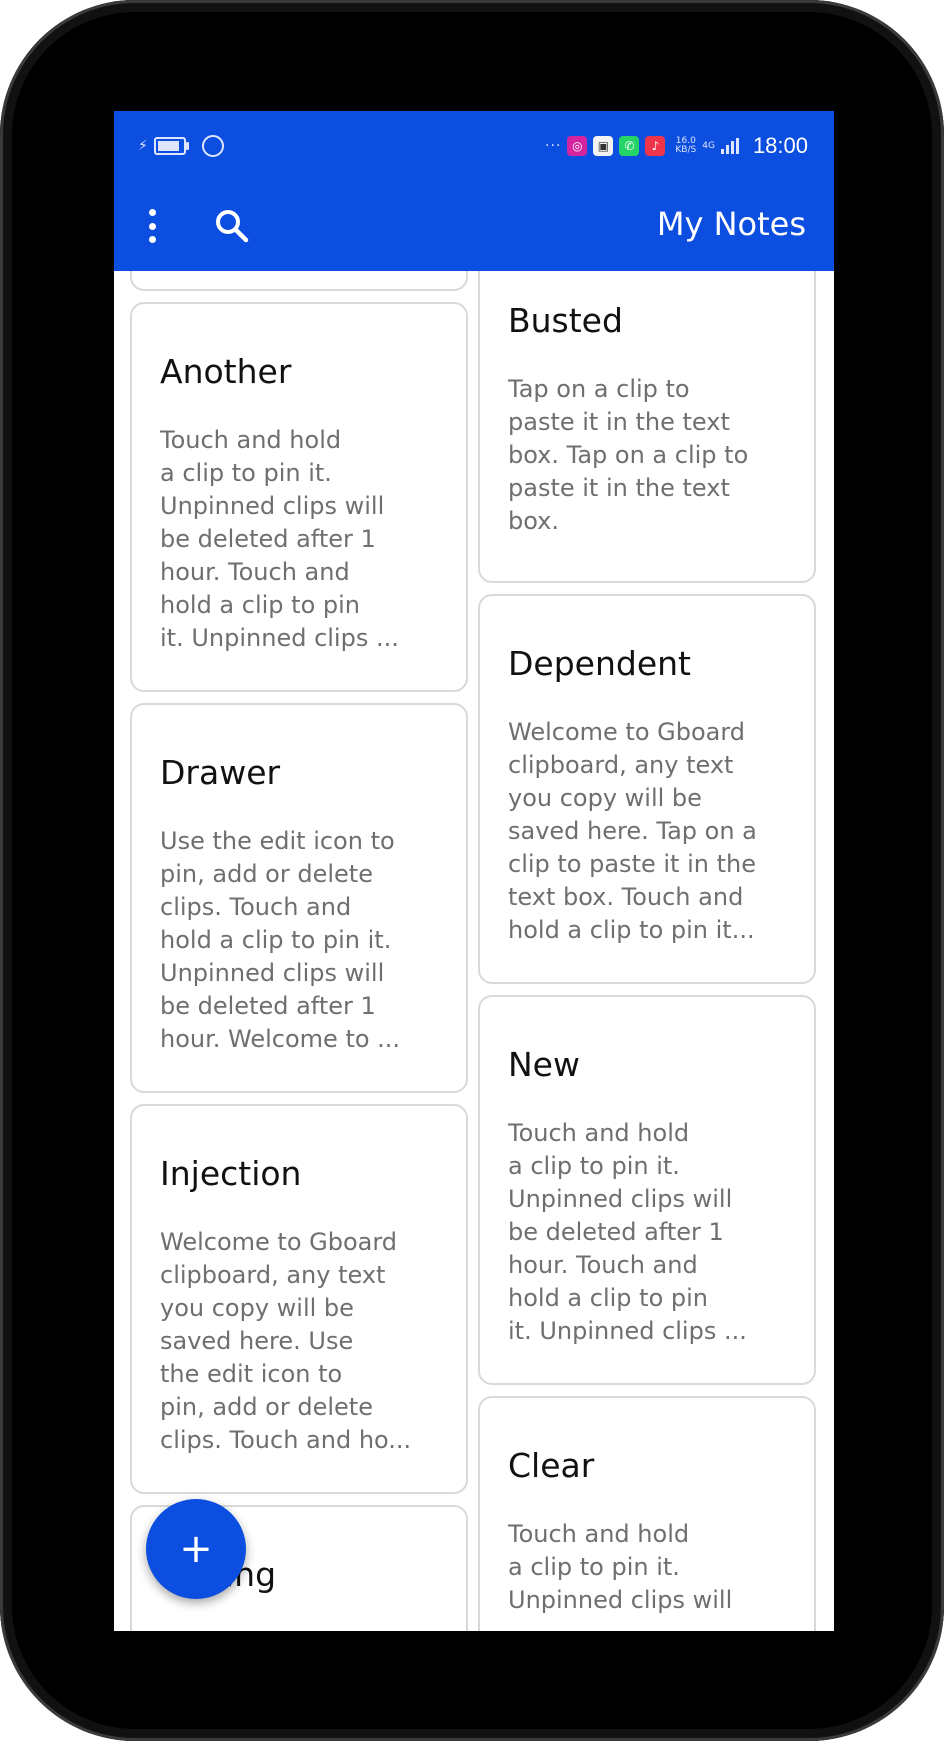 The width and height of the screenshot is (944, 1741). What do you see at coordinates (686, 150) in the screenshot?
I see `network-speed-unit: KB/S` at bounding box center [686, 150].